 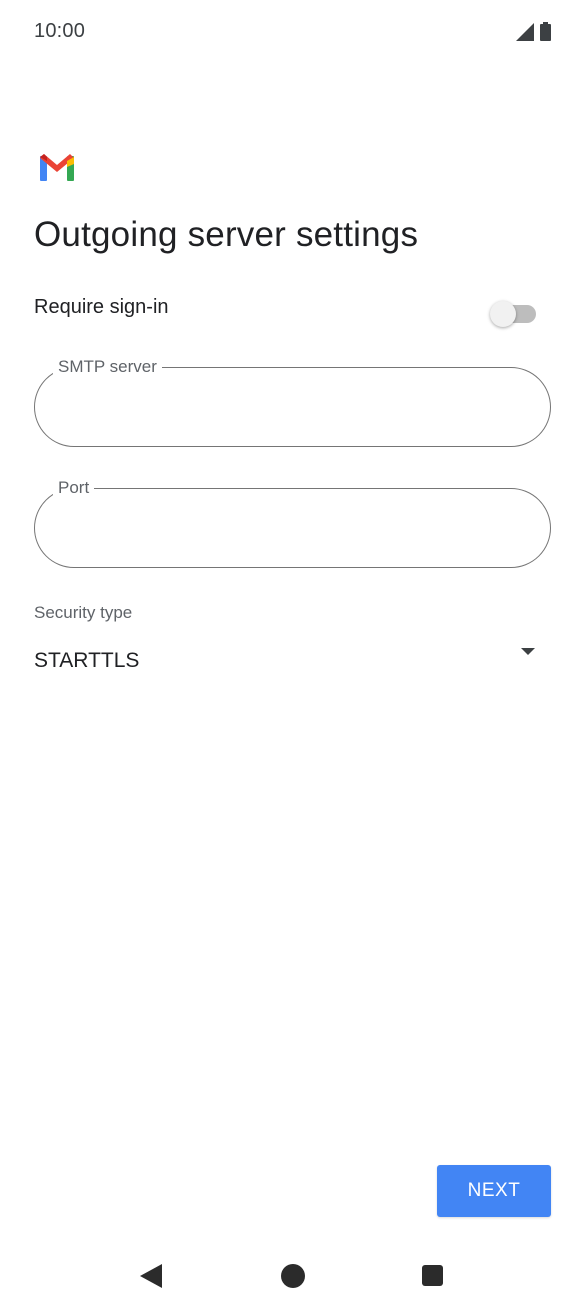 I want to click on security-type-value: STARTTLS, so click(x=87, y=660).